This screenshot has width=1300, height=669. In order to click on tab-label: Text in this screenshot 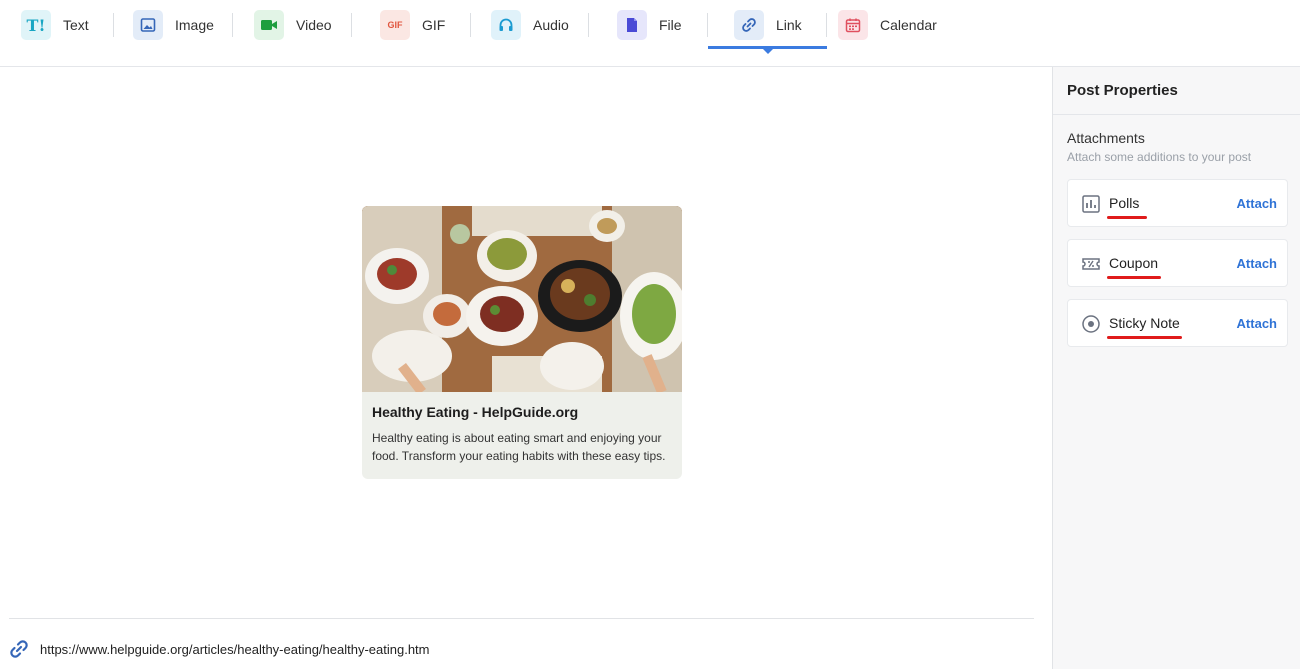, I will do `click(76, 25)`.